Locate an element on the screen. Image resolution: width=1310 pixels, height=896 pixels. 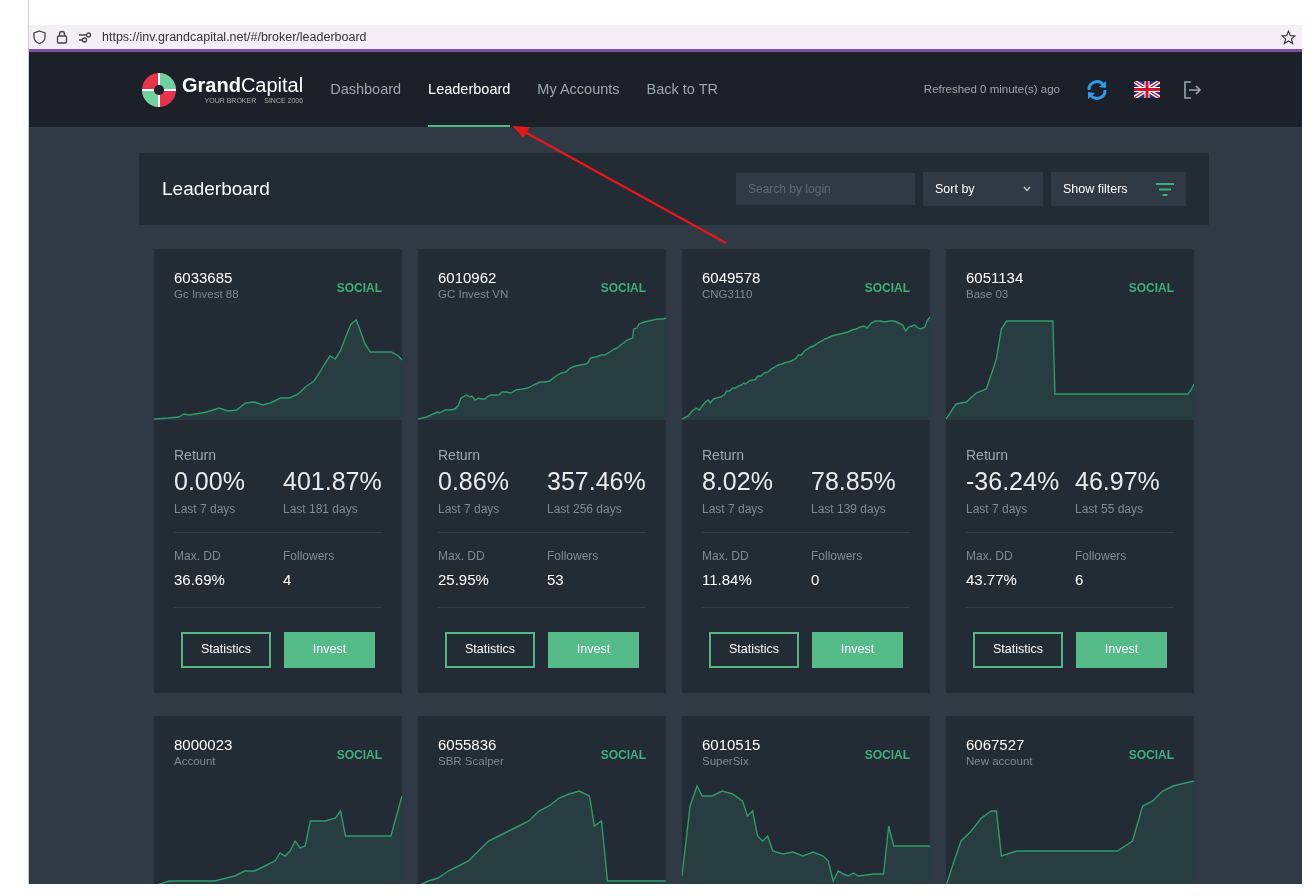
account-name: Account is located at coordinates (195, 761).